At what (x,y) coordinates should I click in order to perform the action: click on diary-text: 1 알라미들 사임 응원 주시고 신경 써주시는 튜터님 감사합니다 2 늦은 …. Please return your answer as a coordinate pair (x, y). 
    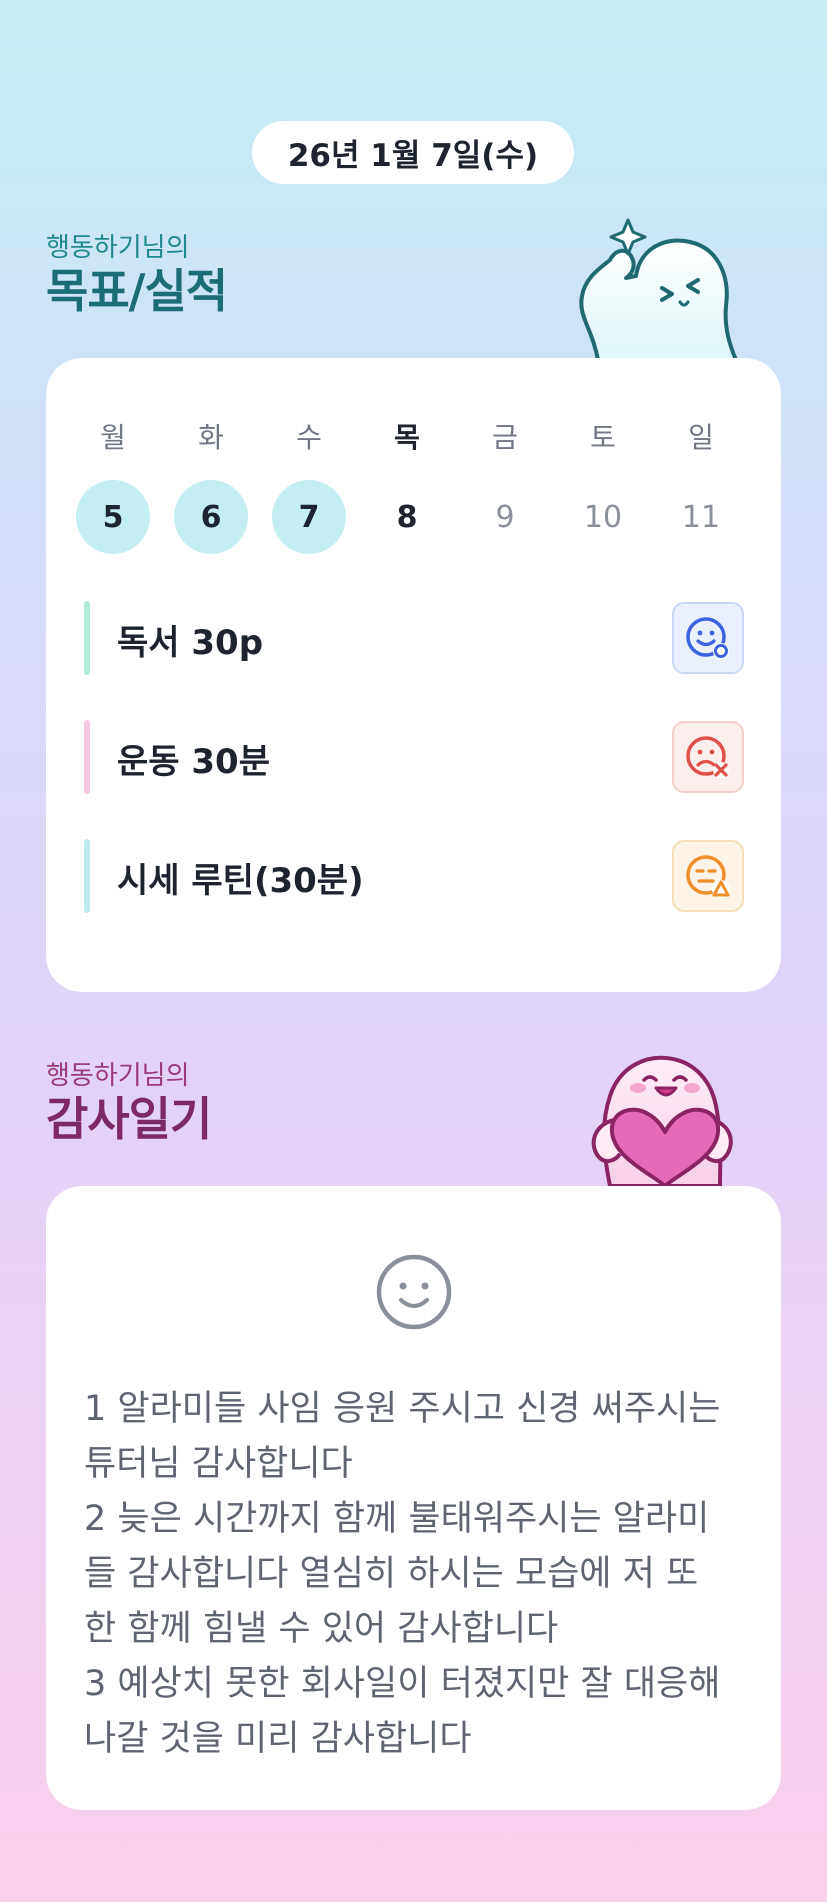
    Looking at the image, I should click on (402, 1574).